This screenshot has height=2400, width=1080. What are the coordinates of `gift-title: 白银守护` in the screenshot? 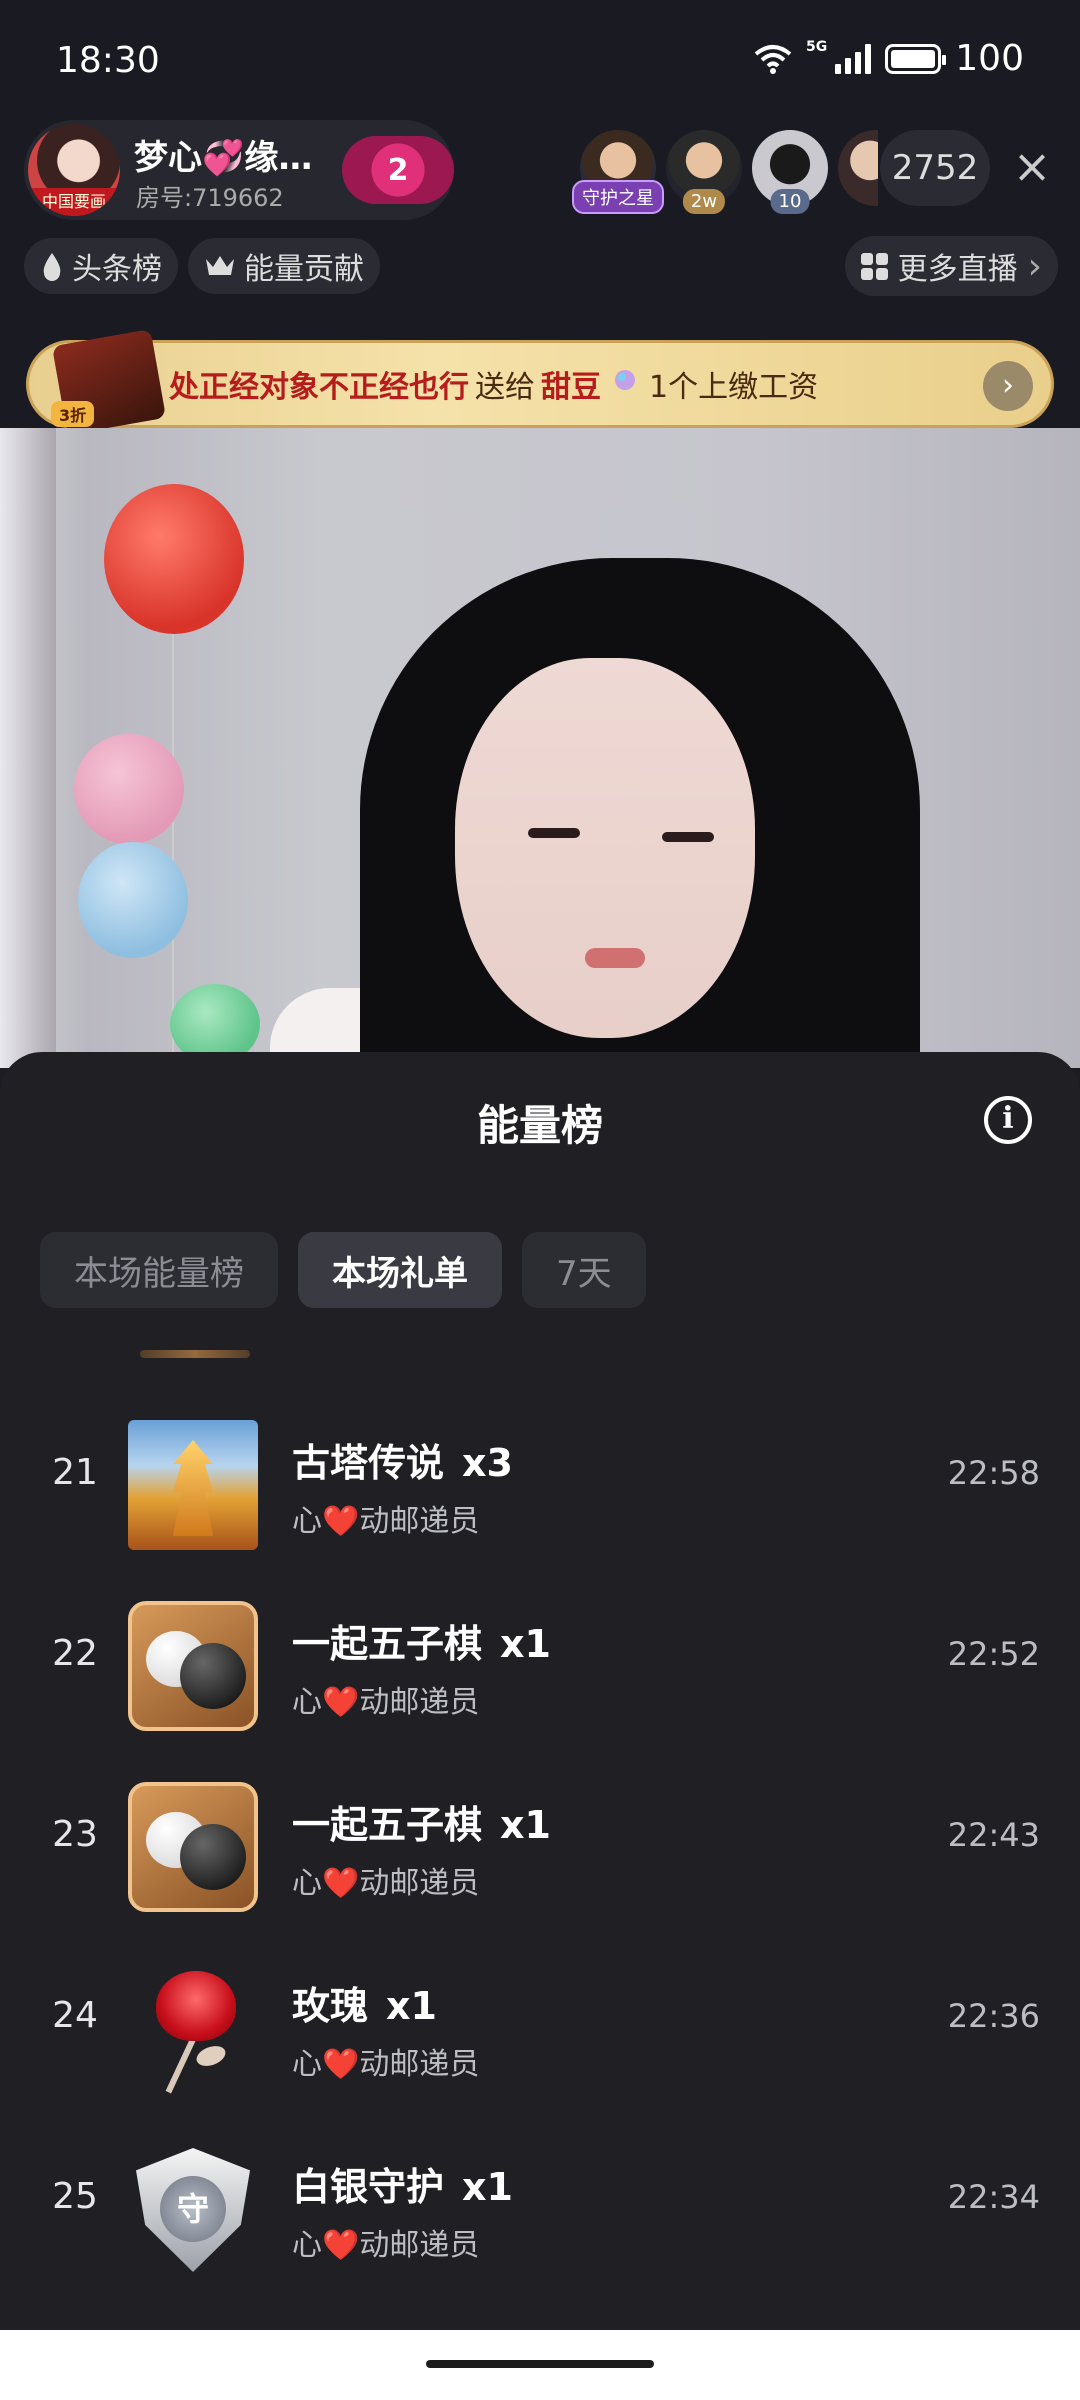 It's located at (368, 2187).